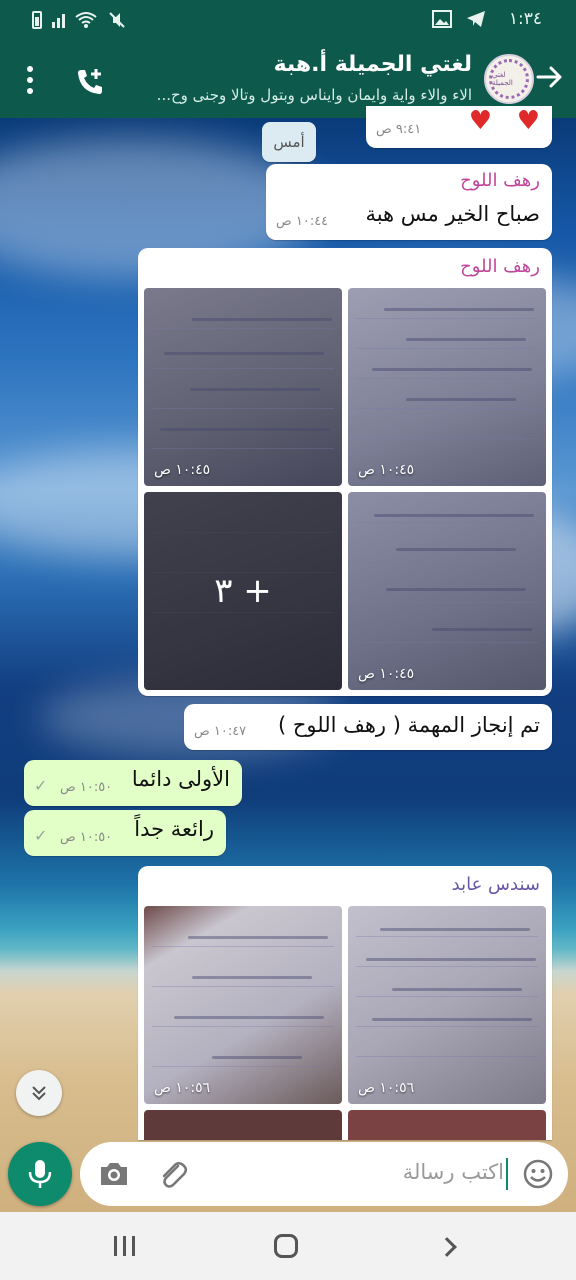 This screenshot has height=1280, width=576. Describe the element at coordinates (288, 20) in the screenshot. I see `status-bar: ١:٣٤` at that location.